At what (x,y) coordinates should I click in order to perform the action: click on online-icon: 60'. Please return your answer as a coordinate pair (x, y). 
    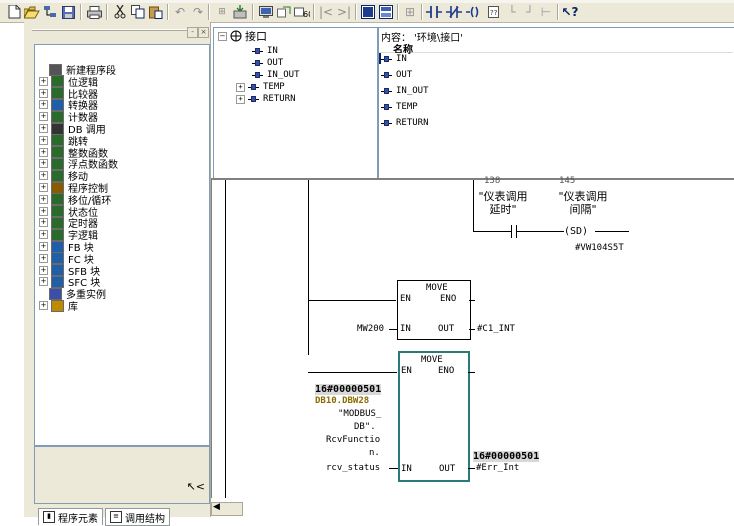
    Looking at the image, I should click on (302, 12).